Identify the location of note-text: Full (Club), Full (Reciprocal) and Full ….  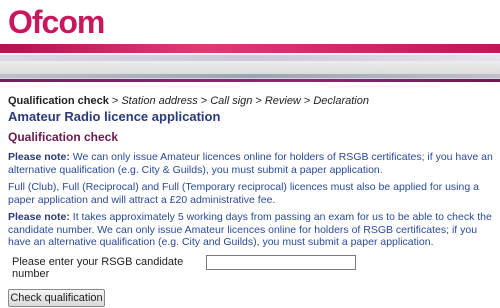
(243, 193).